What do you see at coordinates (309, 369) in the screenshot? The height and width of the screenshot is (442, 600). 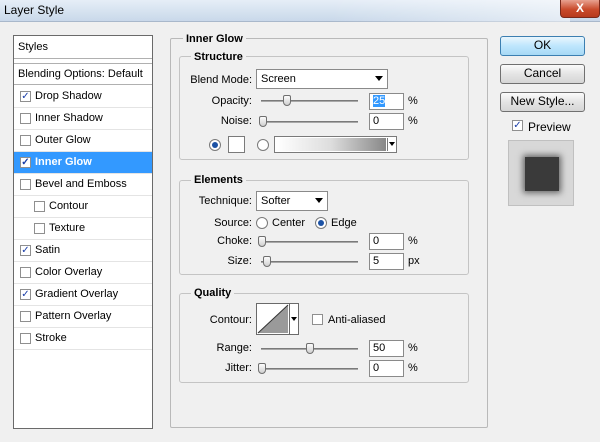 I see `jitter-slider-track` at bounding box center [309, 369].